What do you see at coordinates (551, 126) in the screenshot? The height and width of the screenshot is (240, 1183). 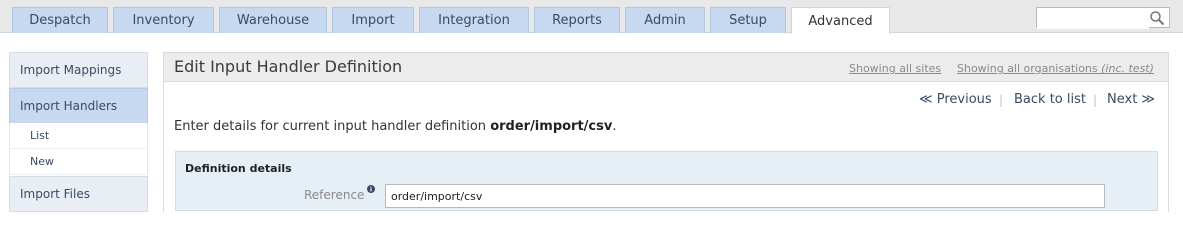 I see `intro-definition-name: order/import/csv` at bounding box center [551, 126].